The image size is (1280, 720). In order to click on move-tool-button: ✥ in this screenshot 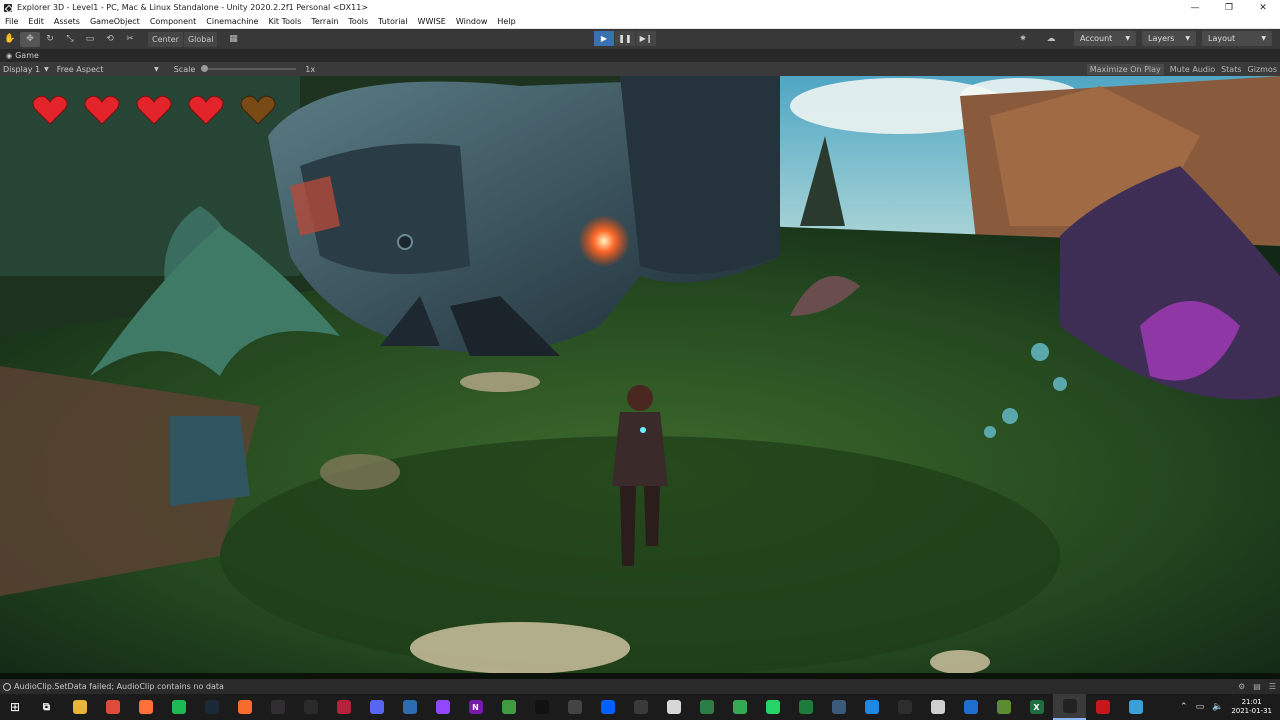, I will do `click(30, 39)`.